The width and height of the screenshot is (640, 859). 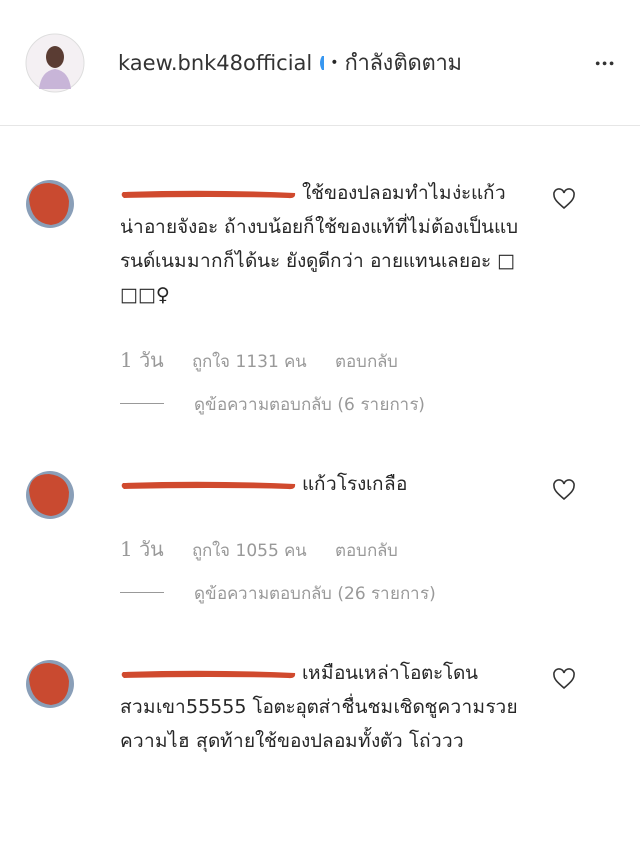 What do you see at coordinates (250, 360) in the screenshot?
I see `likes-count: ถูกใจ 1131 คน` at bounding box center [250, 360].